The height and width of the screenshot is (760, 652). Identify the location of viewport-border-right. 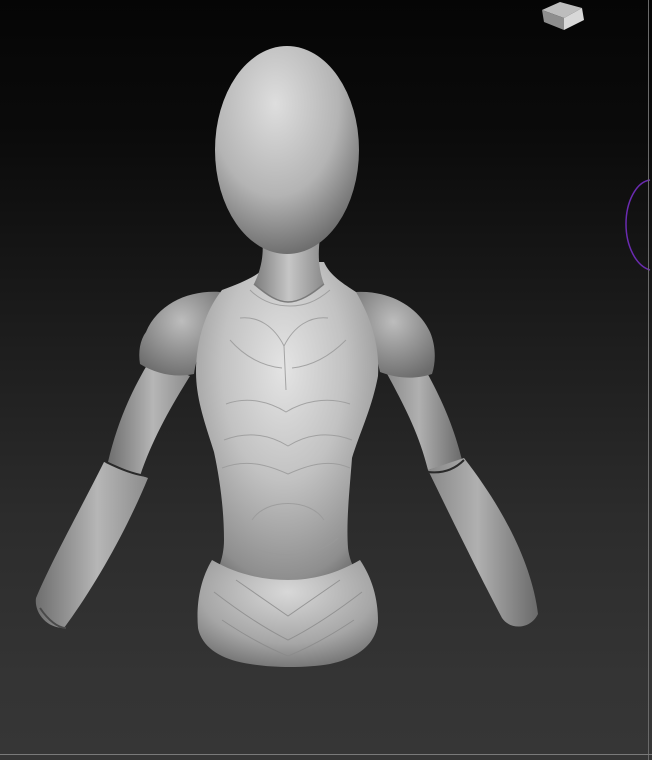
(648, 380).